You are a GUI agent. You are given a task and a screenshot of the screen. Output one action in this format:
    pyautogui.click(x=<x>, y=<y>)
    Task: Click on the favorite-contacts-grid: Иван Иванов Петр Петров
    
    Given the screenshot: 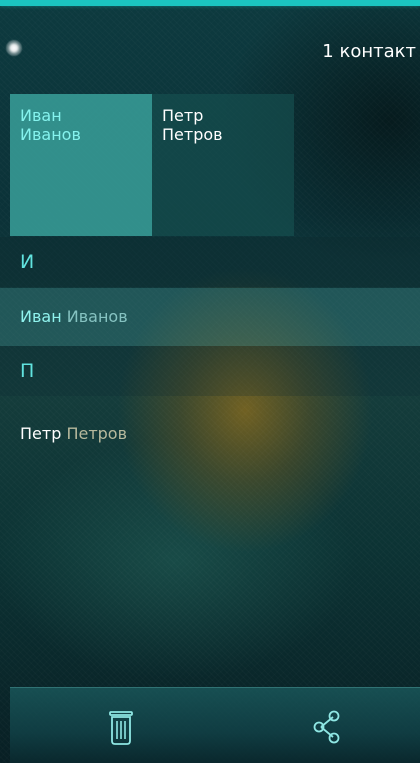 What is the action you would take?
    pyautogui.click(x=152, y=165)
    